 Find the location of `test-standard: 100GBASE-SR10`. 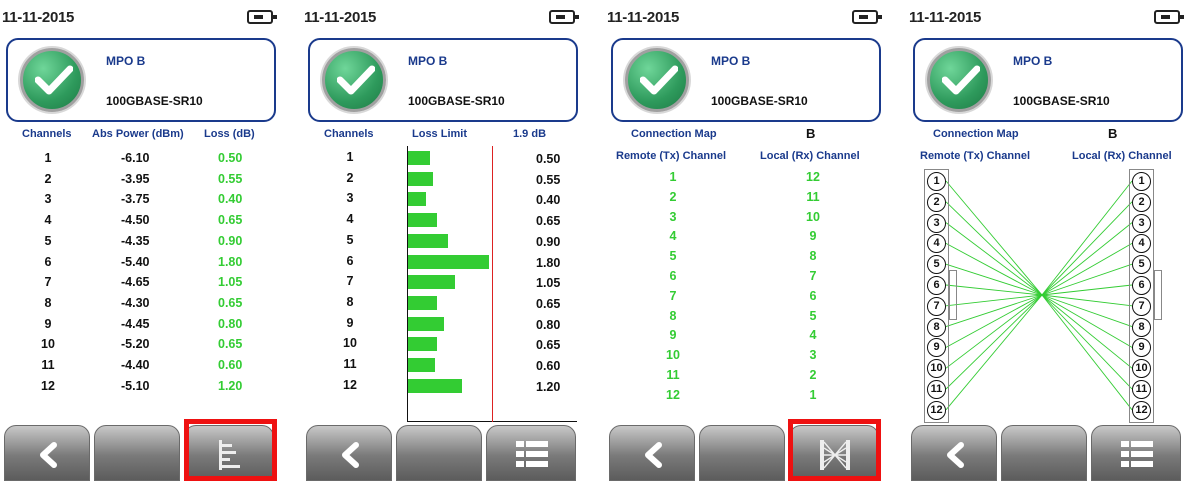

test-standard: 100GBASE-SR10 is located at coordinates (759, 101).